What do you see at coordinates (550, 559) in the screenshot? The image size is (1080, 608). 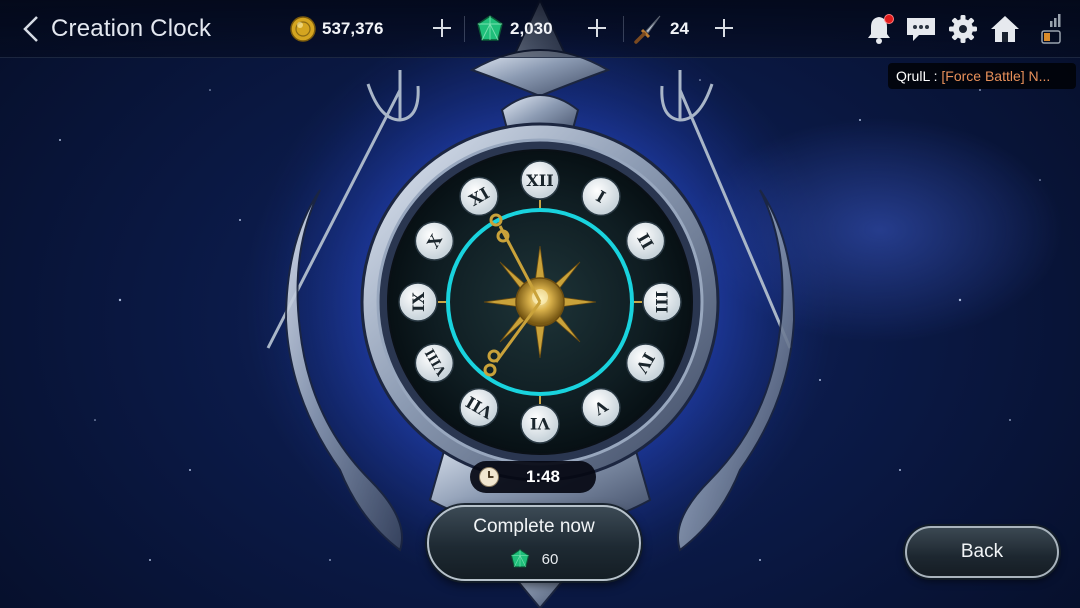 I see `complete-cost-value: 60` at bounding box center [550, 559].